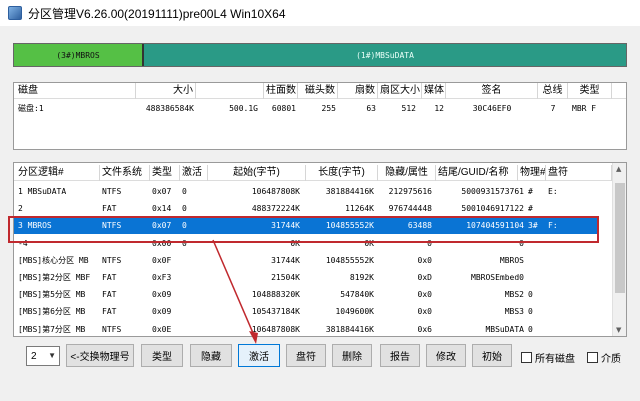  Describe the element at coordinates (100, 355) in the screenshot. I see `swap-physical-button: <-交换物理号` at that location.